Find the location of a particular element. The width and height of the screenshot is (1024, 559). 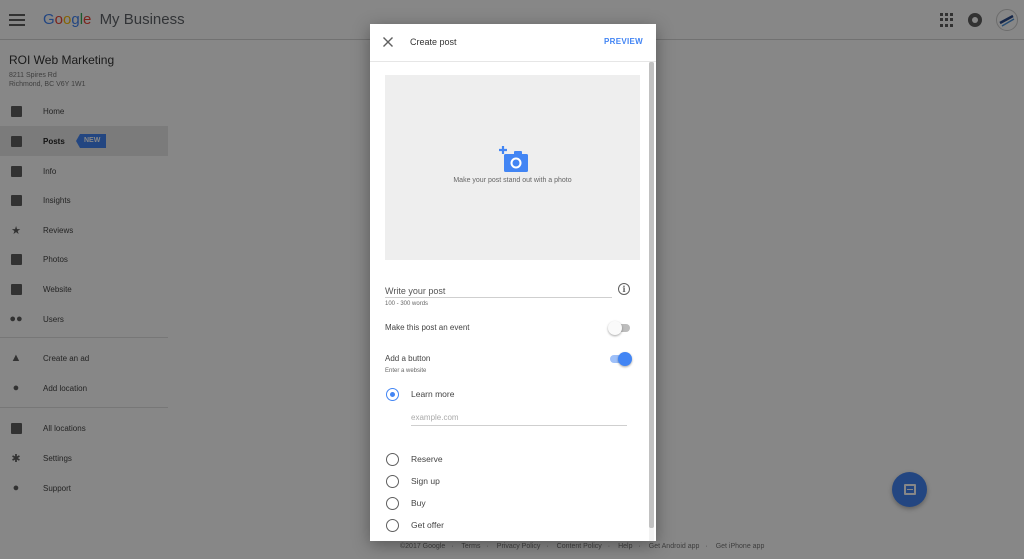

add-photo-camera-icon is located at coordinates (513, 159).